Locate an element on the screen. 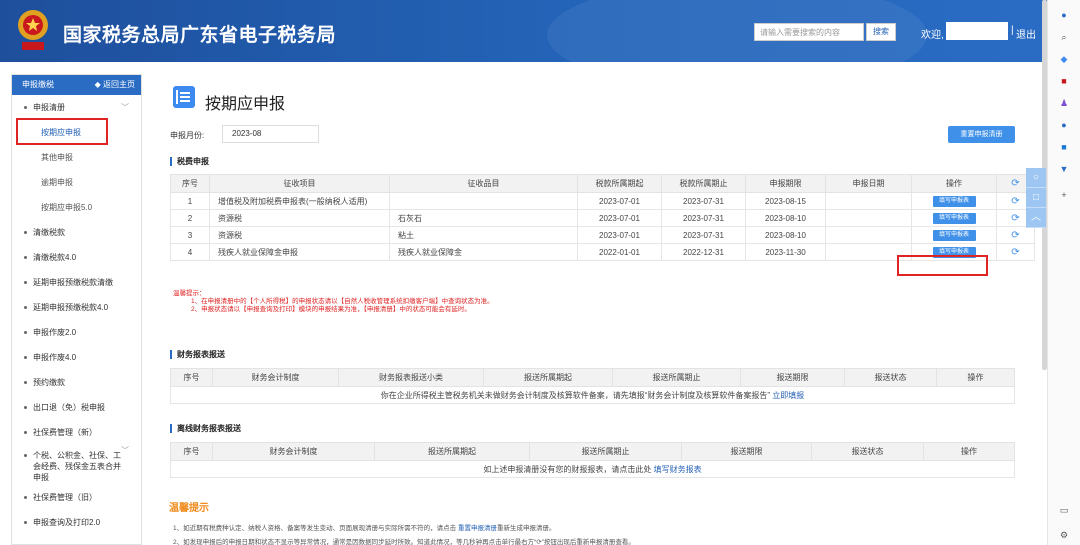 The width and height of the screenshot is (1080, 545). sidebar-item: 预约缴款 is located at coordinates (76, 382).